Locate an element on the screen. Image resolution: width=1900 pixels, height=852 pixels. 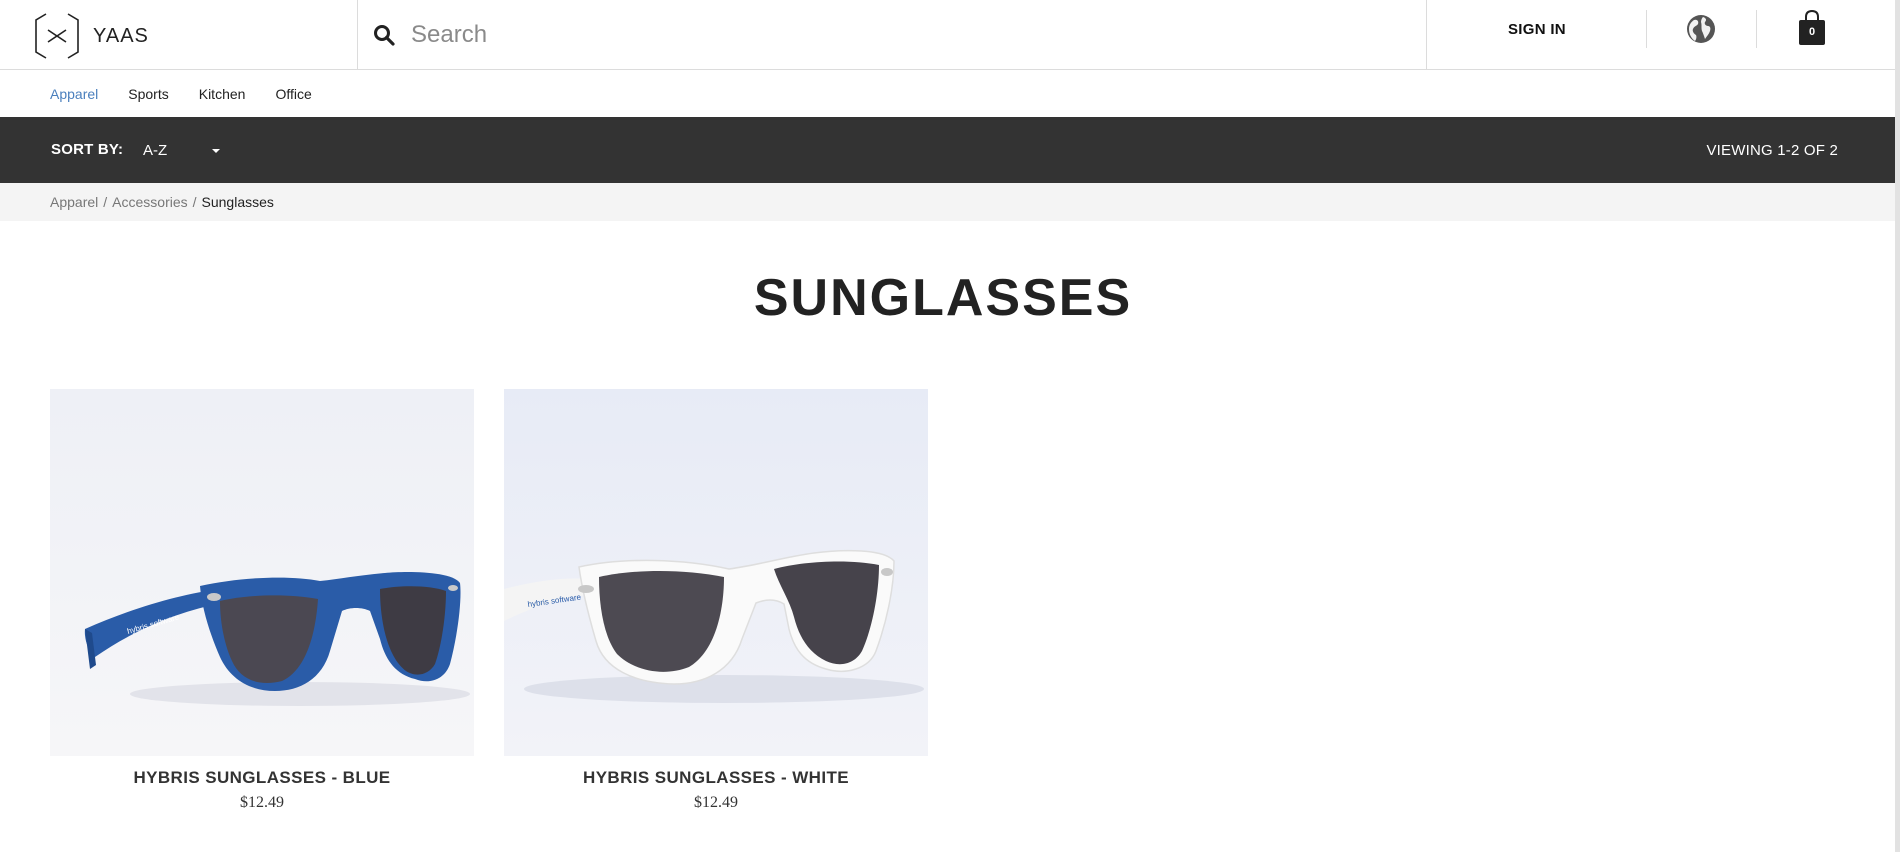
search-bar is located at coordinates (892, 35).